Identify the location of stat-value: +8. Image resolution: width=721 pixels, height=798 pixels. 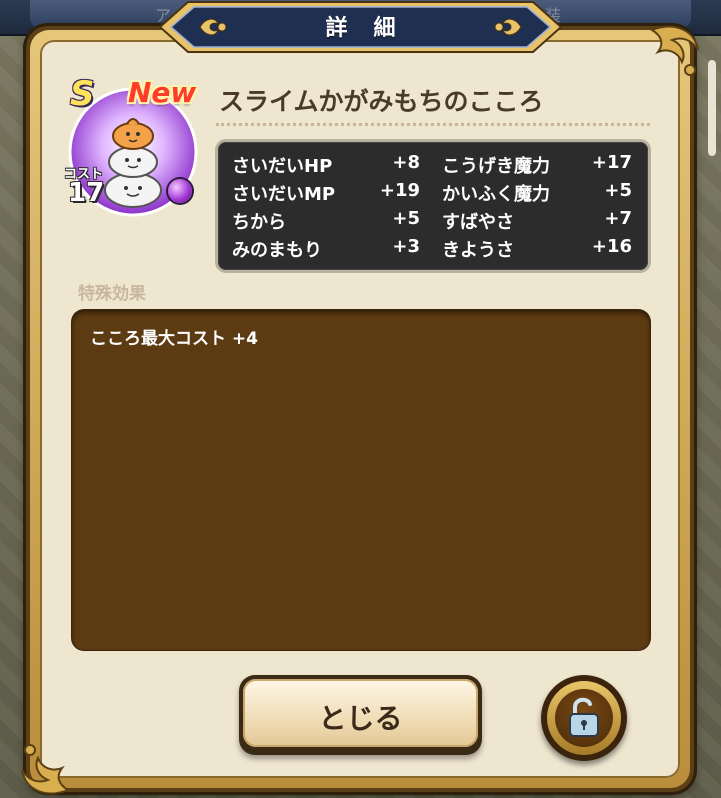
(406, 162).